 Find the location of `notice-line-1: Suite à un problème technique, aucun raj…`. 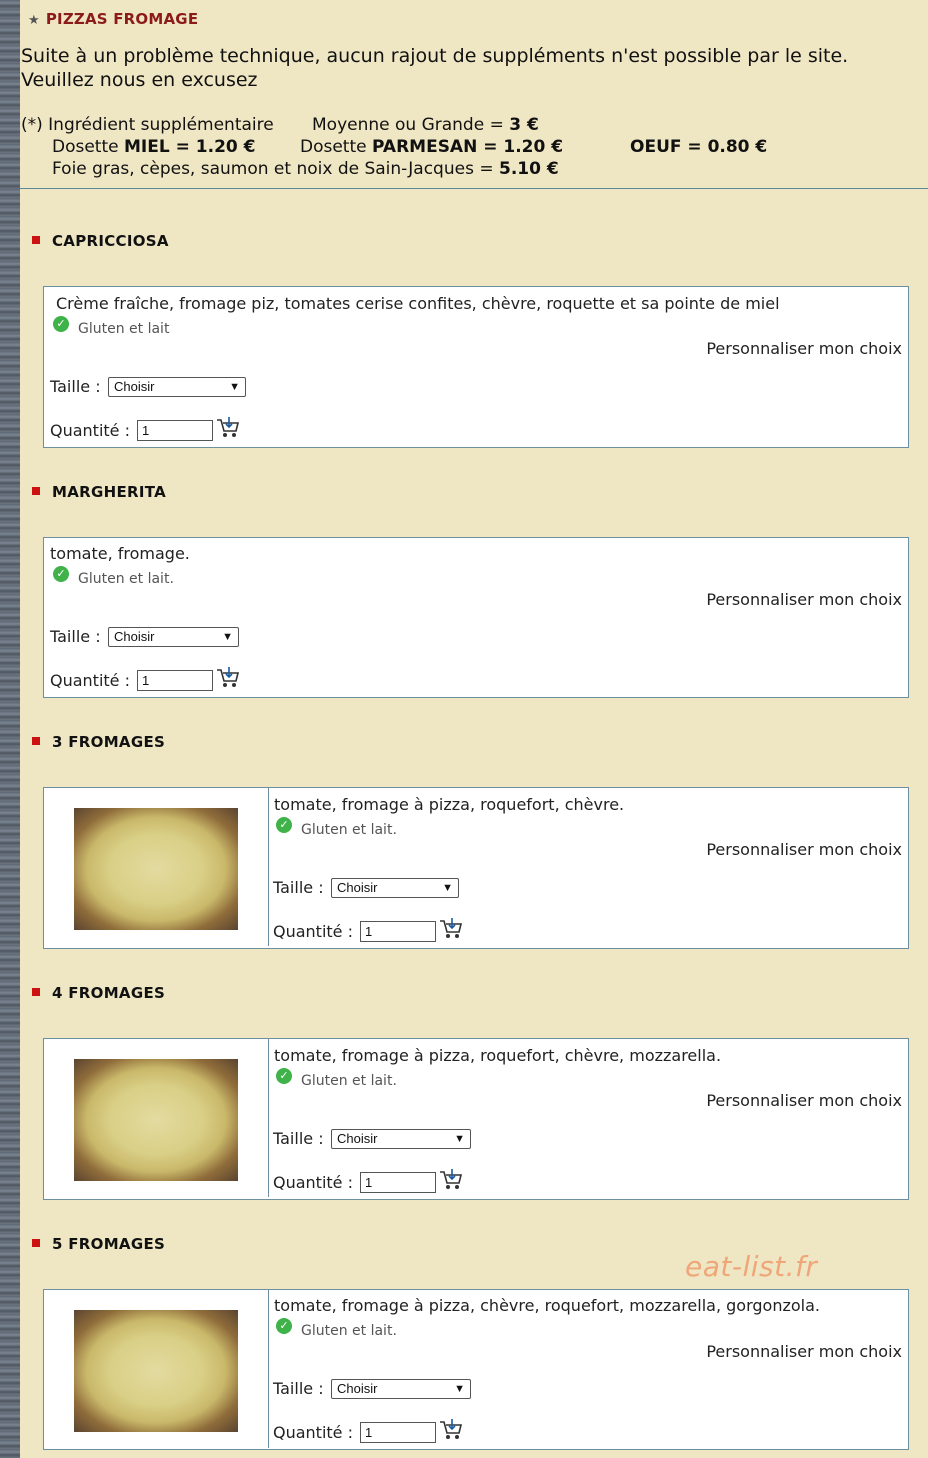

notice-line-1: Suite à un problème technique, aucun raj… is located at coordinates (435, 56).